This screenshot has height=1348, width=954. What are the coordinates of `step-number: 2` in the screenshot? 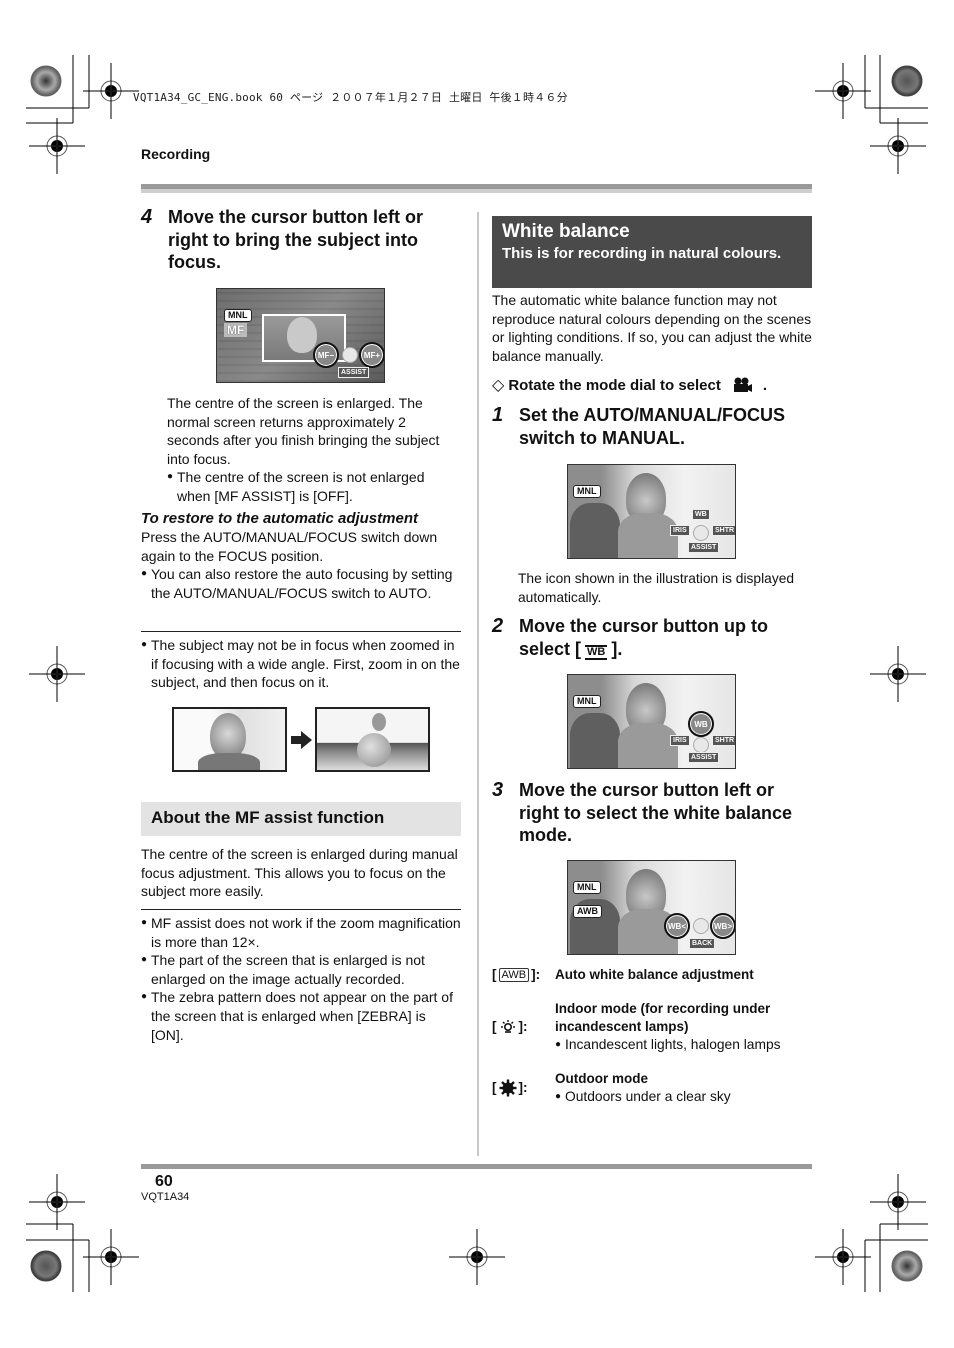 It's located at (498, 626).